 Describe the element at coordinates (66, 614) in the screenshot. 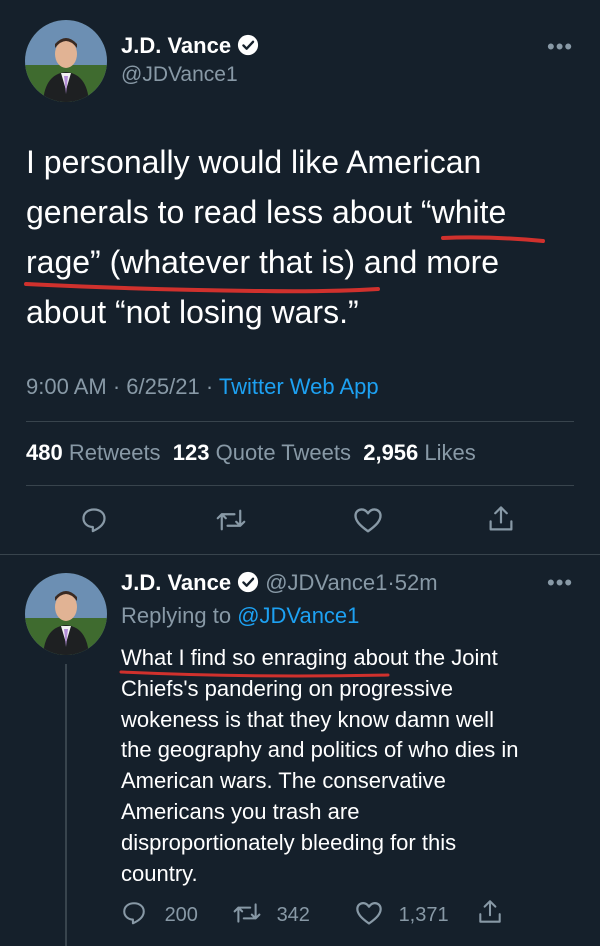

I see `reply-author-avatar` at that location.